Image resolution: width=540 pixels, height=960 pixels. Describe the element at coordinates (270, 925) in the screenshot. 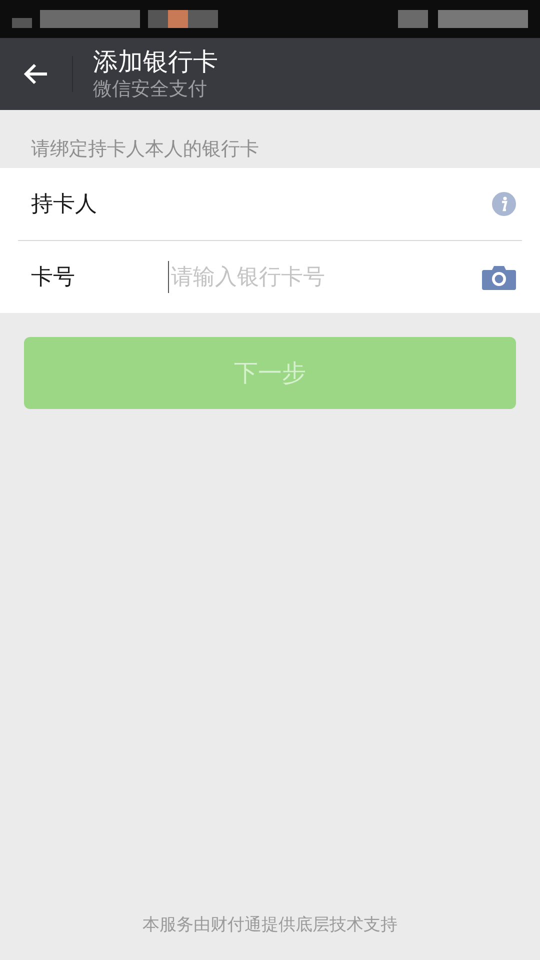

I see `footer-note: 本服务由财付通提供底层技术支持` at that location.